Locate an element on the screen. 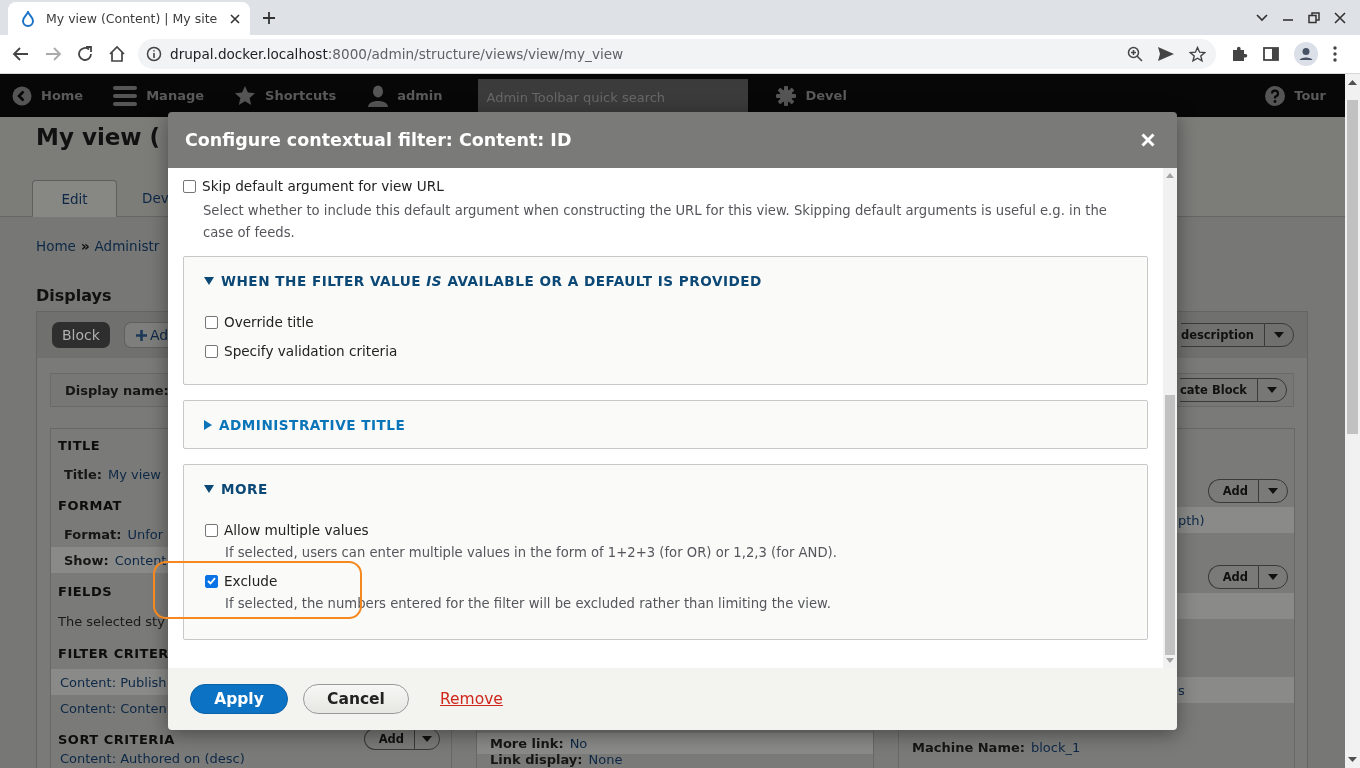  checkbox-label: Exclude is located at coordinates (251, 581).